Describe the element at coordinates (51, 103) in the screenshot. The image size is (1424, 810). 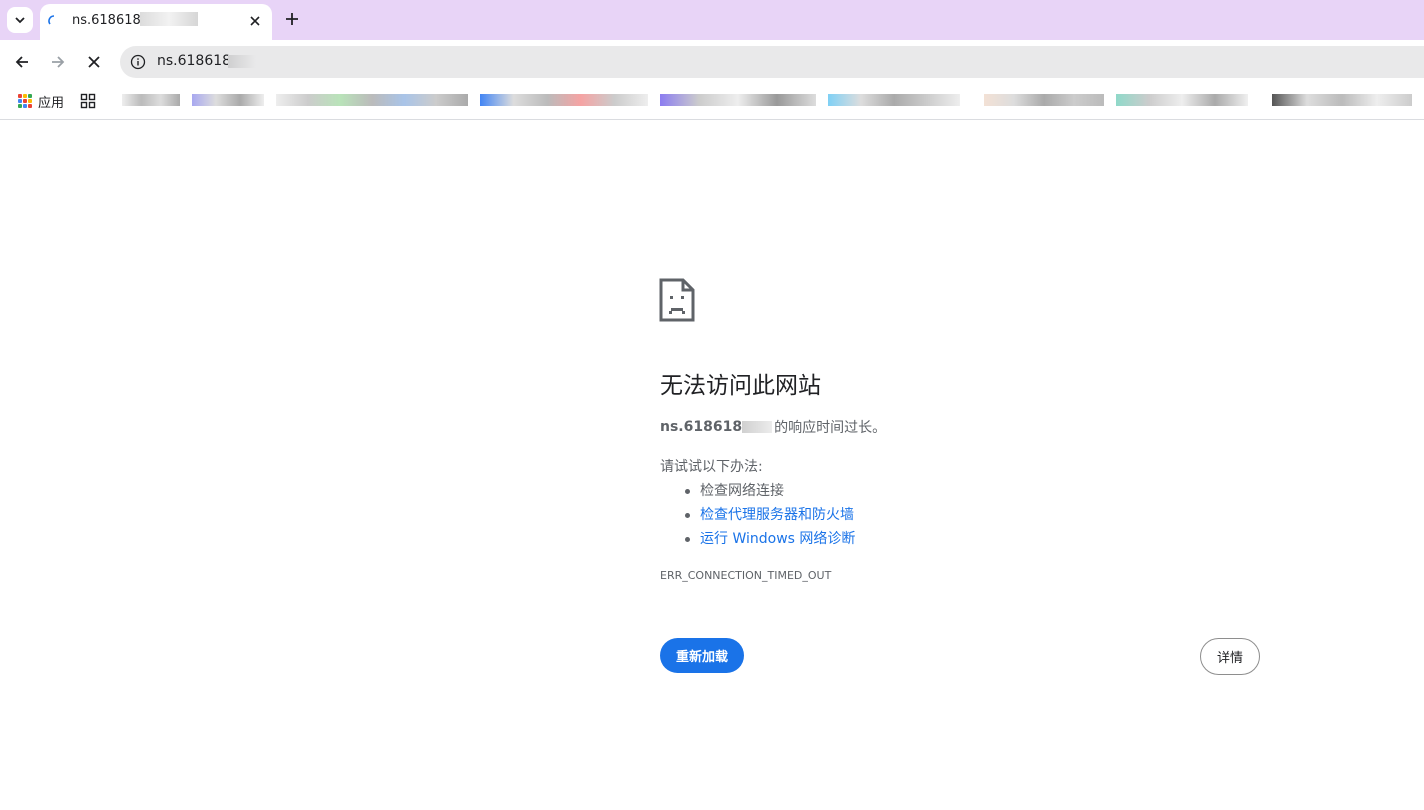
I see `apps-label: 应用` at that location.